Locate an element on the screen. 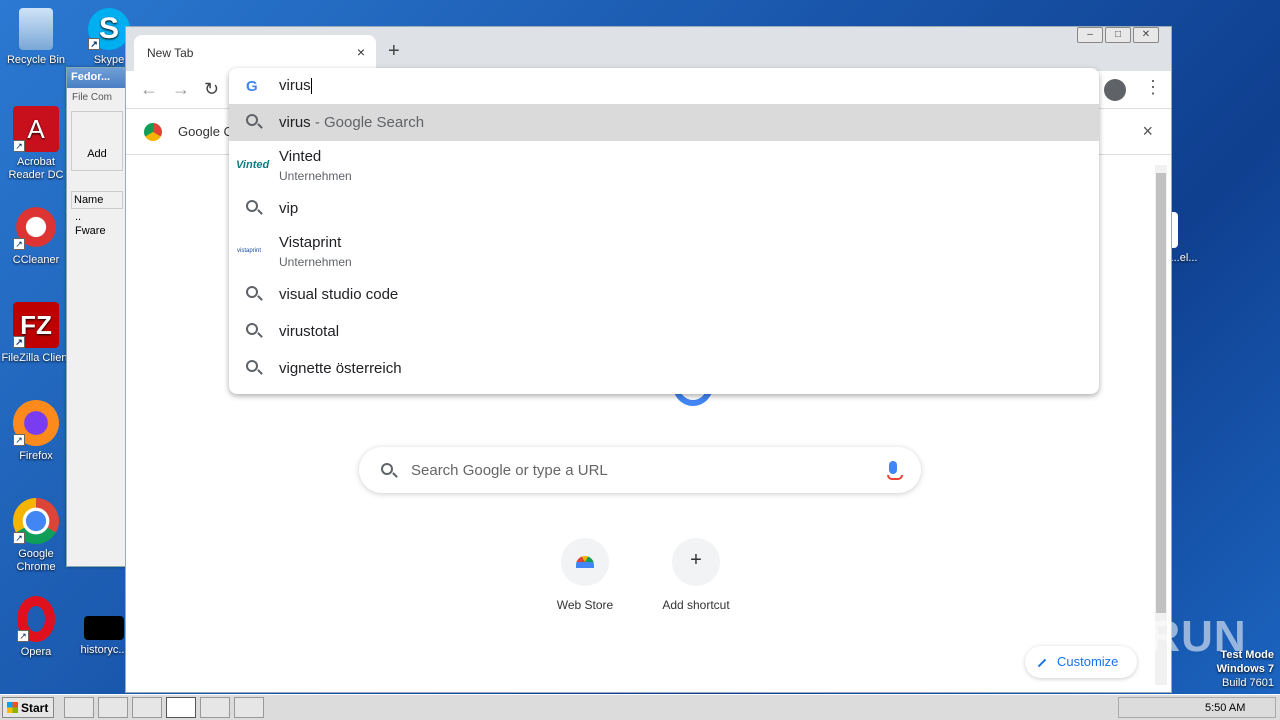 Image resolution: width=1280 pixels, height=720 pixels. menu-kebab-icon: ⋮ is located at coordinates (1153, 87).